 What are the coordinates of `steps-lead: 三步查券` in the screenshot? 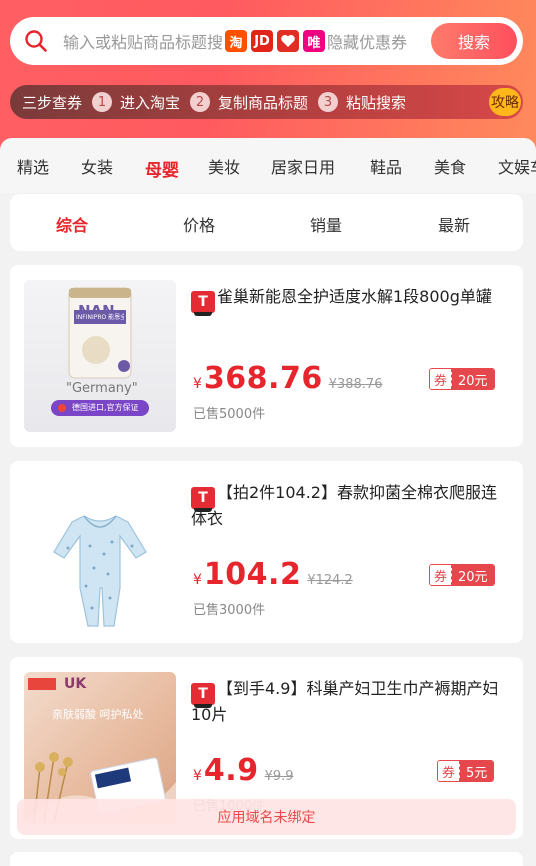 It's located at (52, 102).